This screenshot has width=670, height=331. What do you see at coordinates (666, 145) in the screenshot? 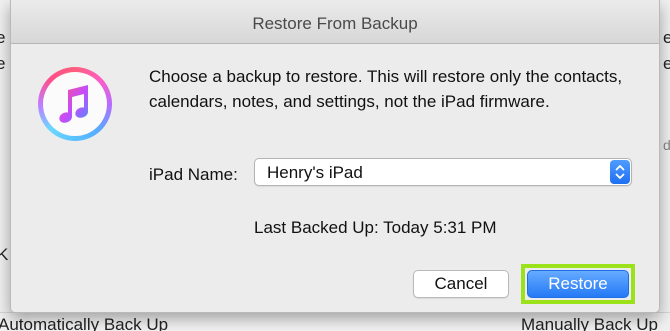
I see `background-text-fragment: d` at bounding box center [666, 145].